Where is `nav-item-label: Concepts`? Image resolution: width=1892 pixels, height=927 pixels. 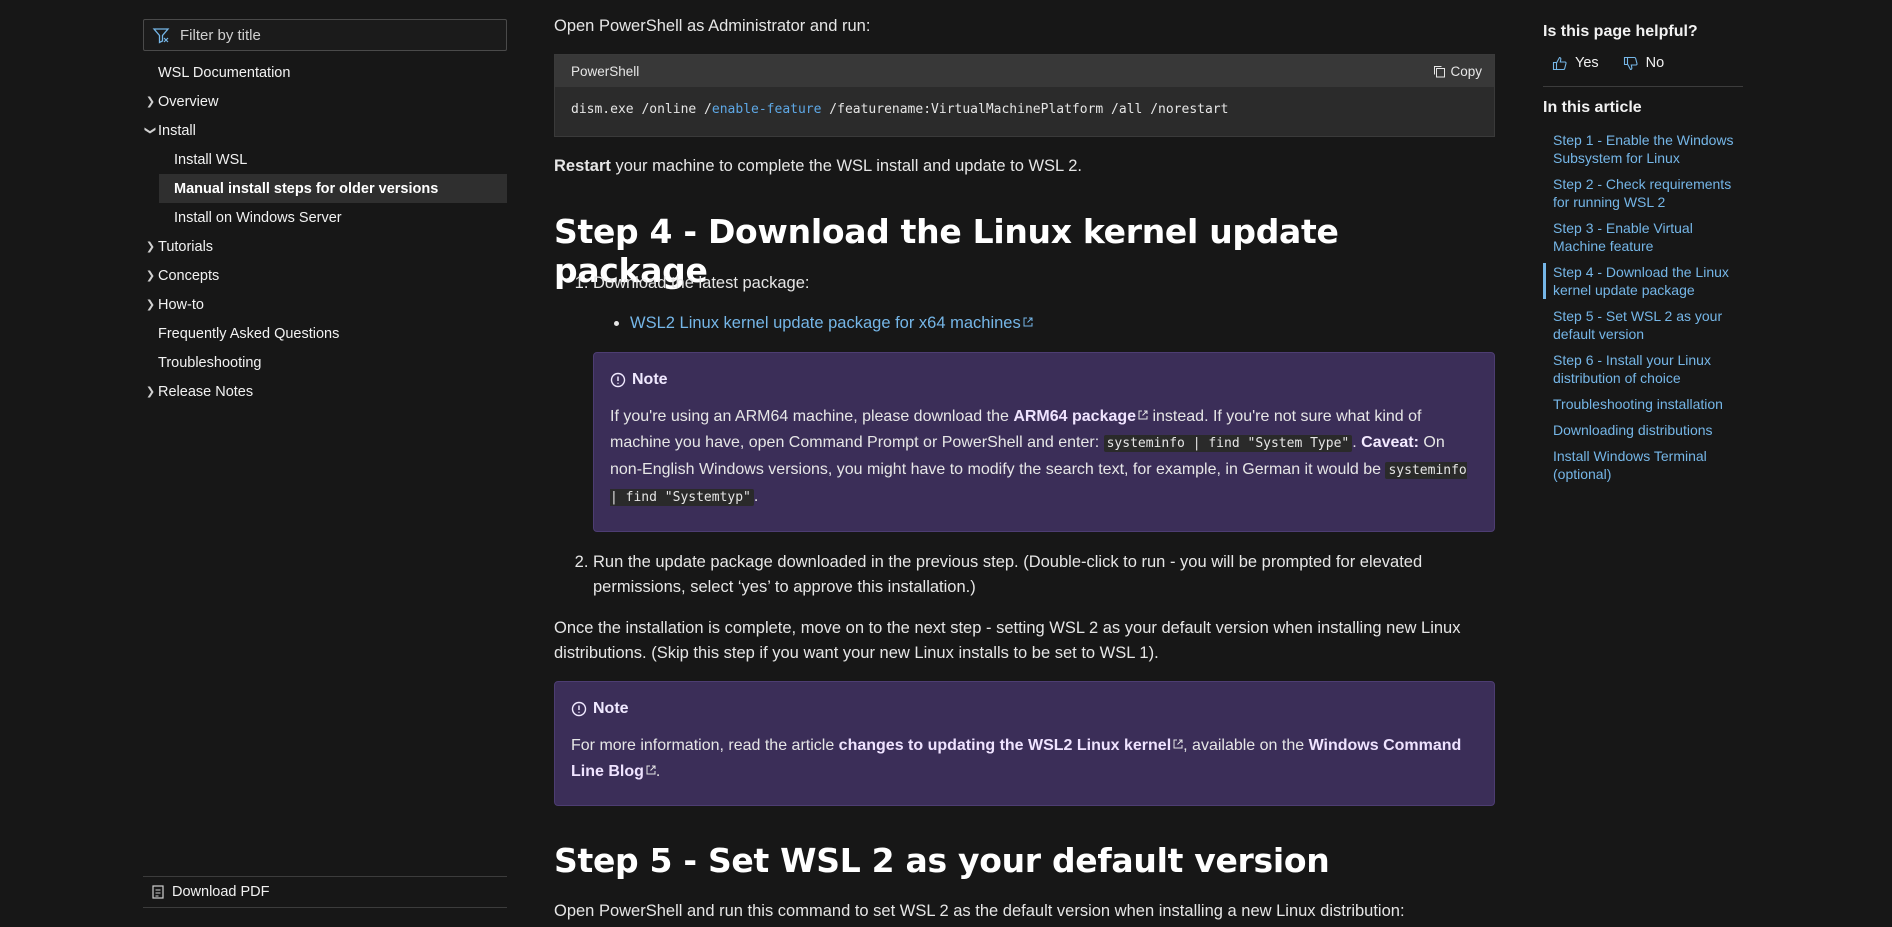 nav-item-label: Concepts is located at coordinates (189, 275).